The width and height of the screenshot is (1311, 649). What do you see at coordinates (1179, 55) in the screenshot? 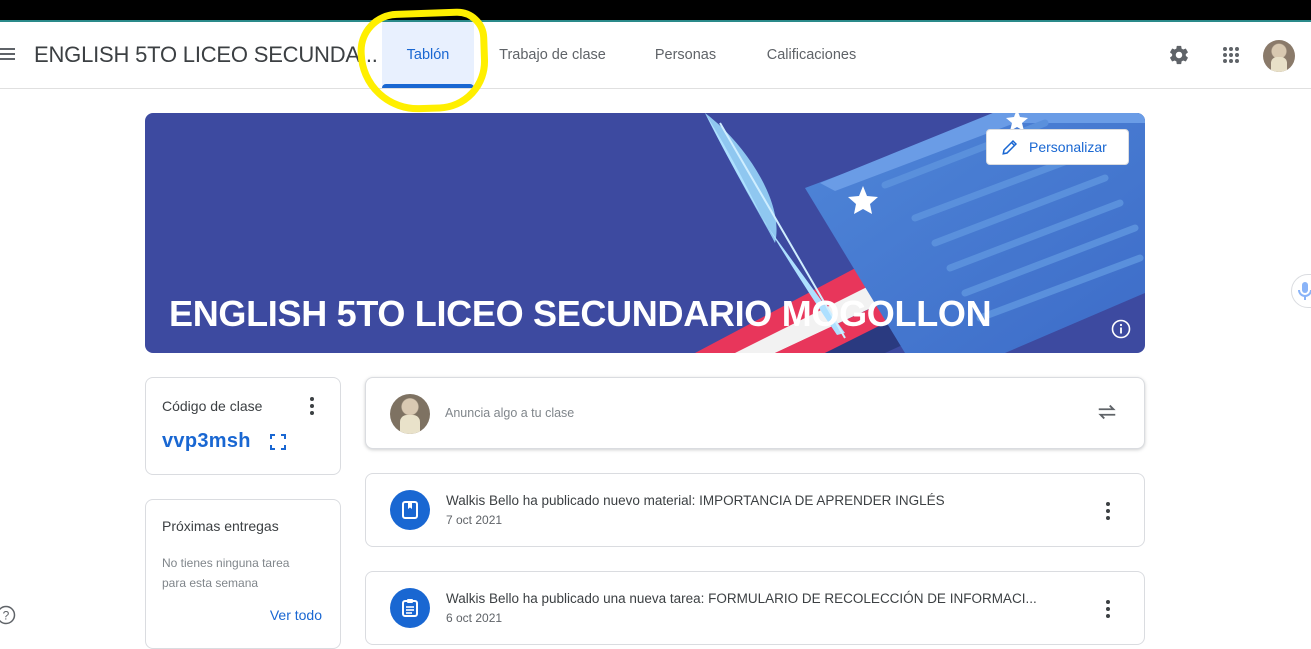
I see `gear-icon` at bounding box center [1179, 55].